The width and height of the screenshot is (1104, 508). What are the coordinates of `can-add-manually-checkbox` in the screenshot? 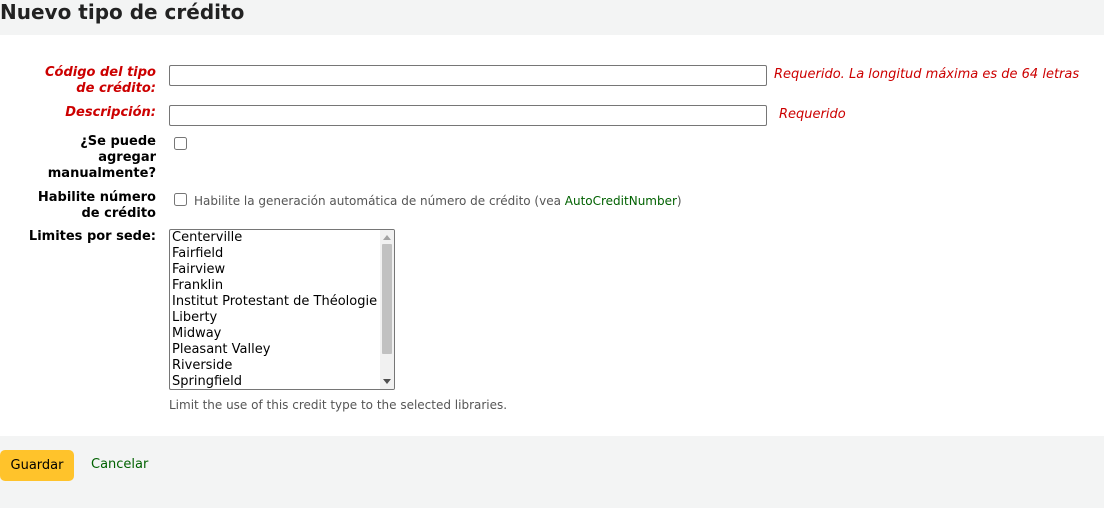 It's located at (180, 143).